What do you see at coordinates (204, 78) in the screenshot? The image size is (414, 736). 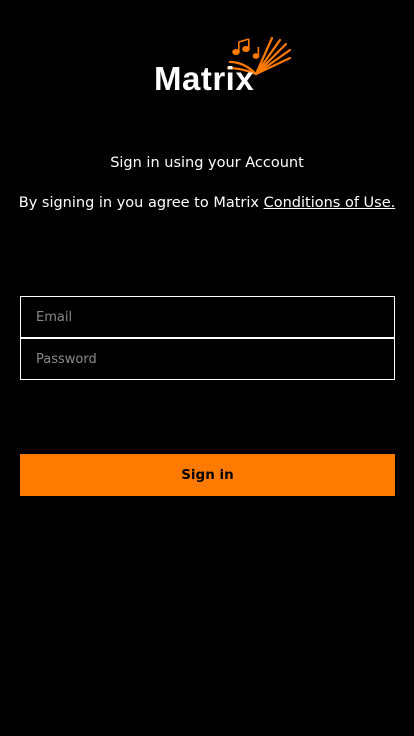 I see `brand-name: Matrix` at bounding box center [204, 78].